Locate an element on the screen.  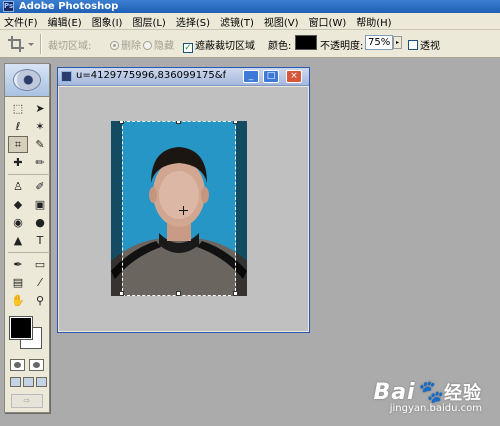
hand-tool-icon: ✋ is located at coordinates (18, 300).